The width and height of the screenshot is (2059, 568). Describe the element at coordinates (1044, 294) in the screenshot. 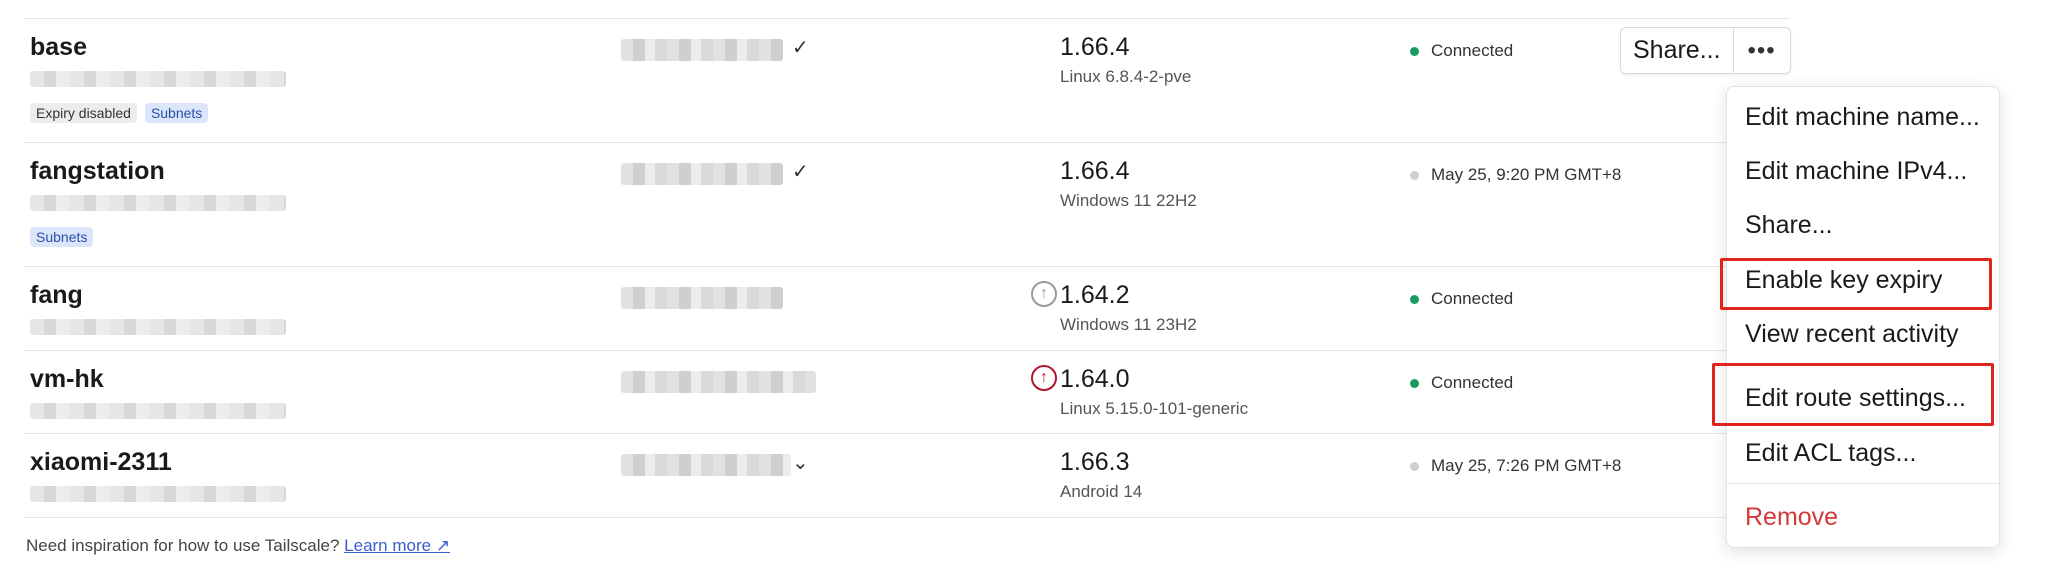

I see `arrow-up-circle-icon: ↑` at that location.